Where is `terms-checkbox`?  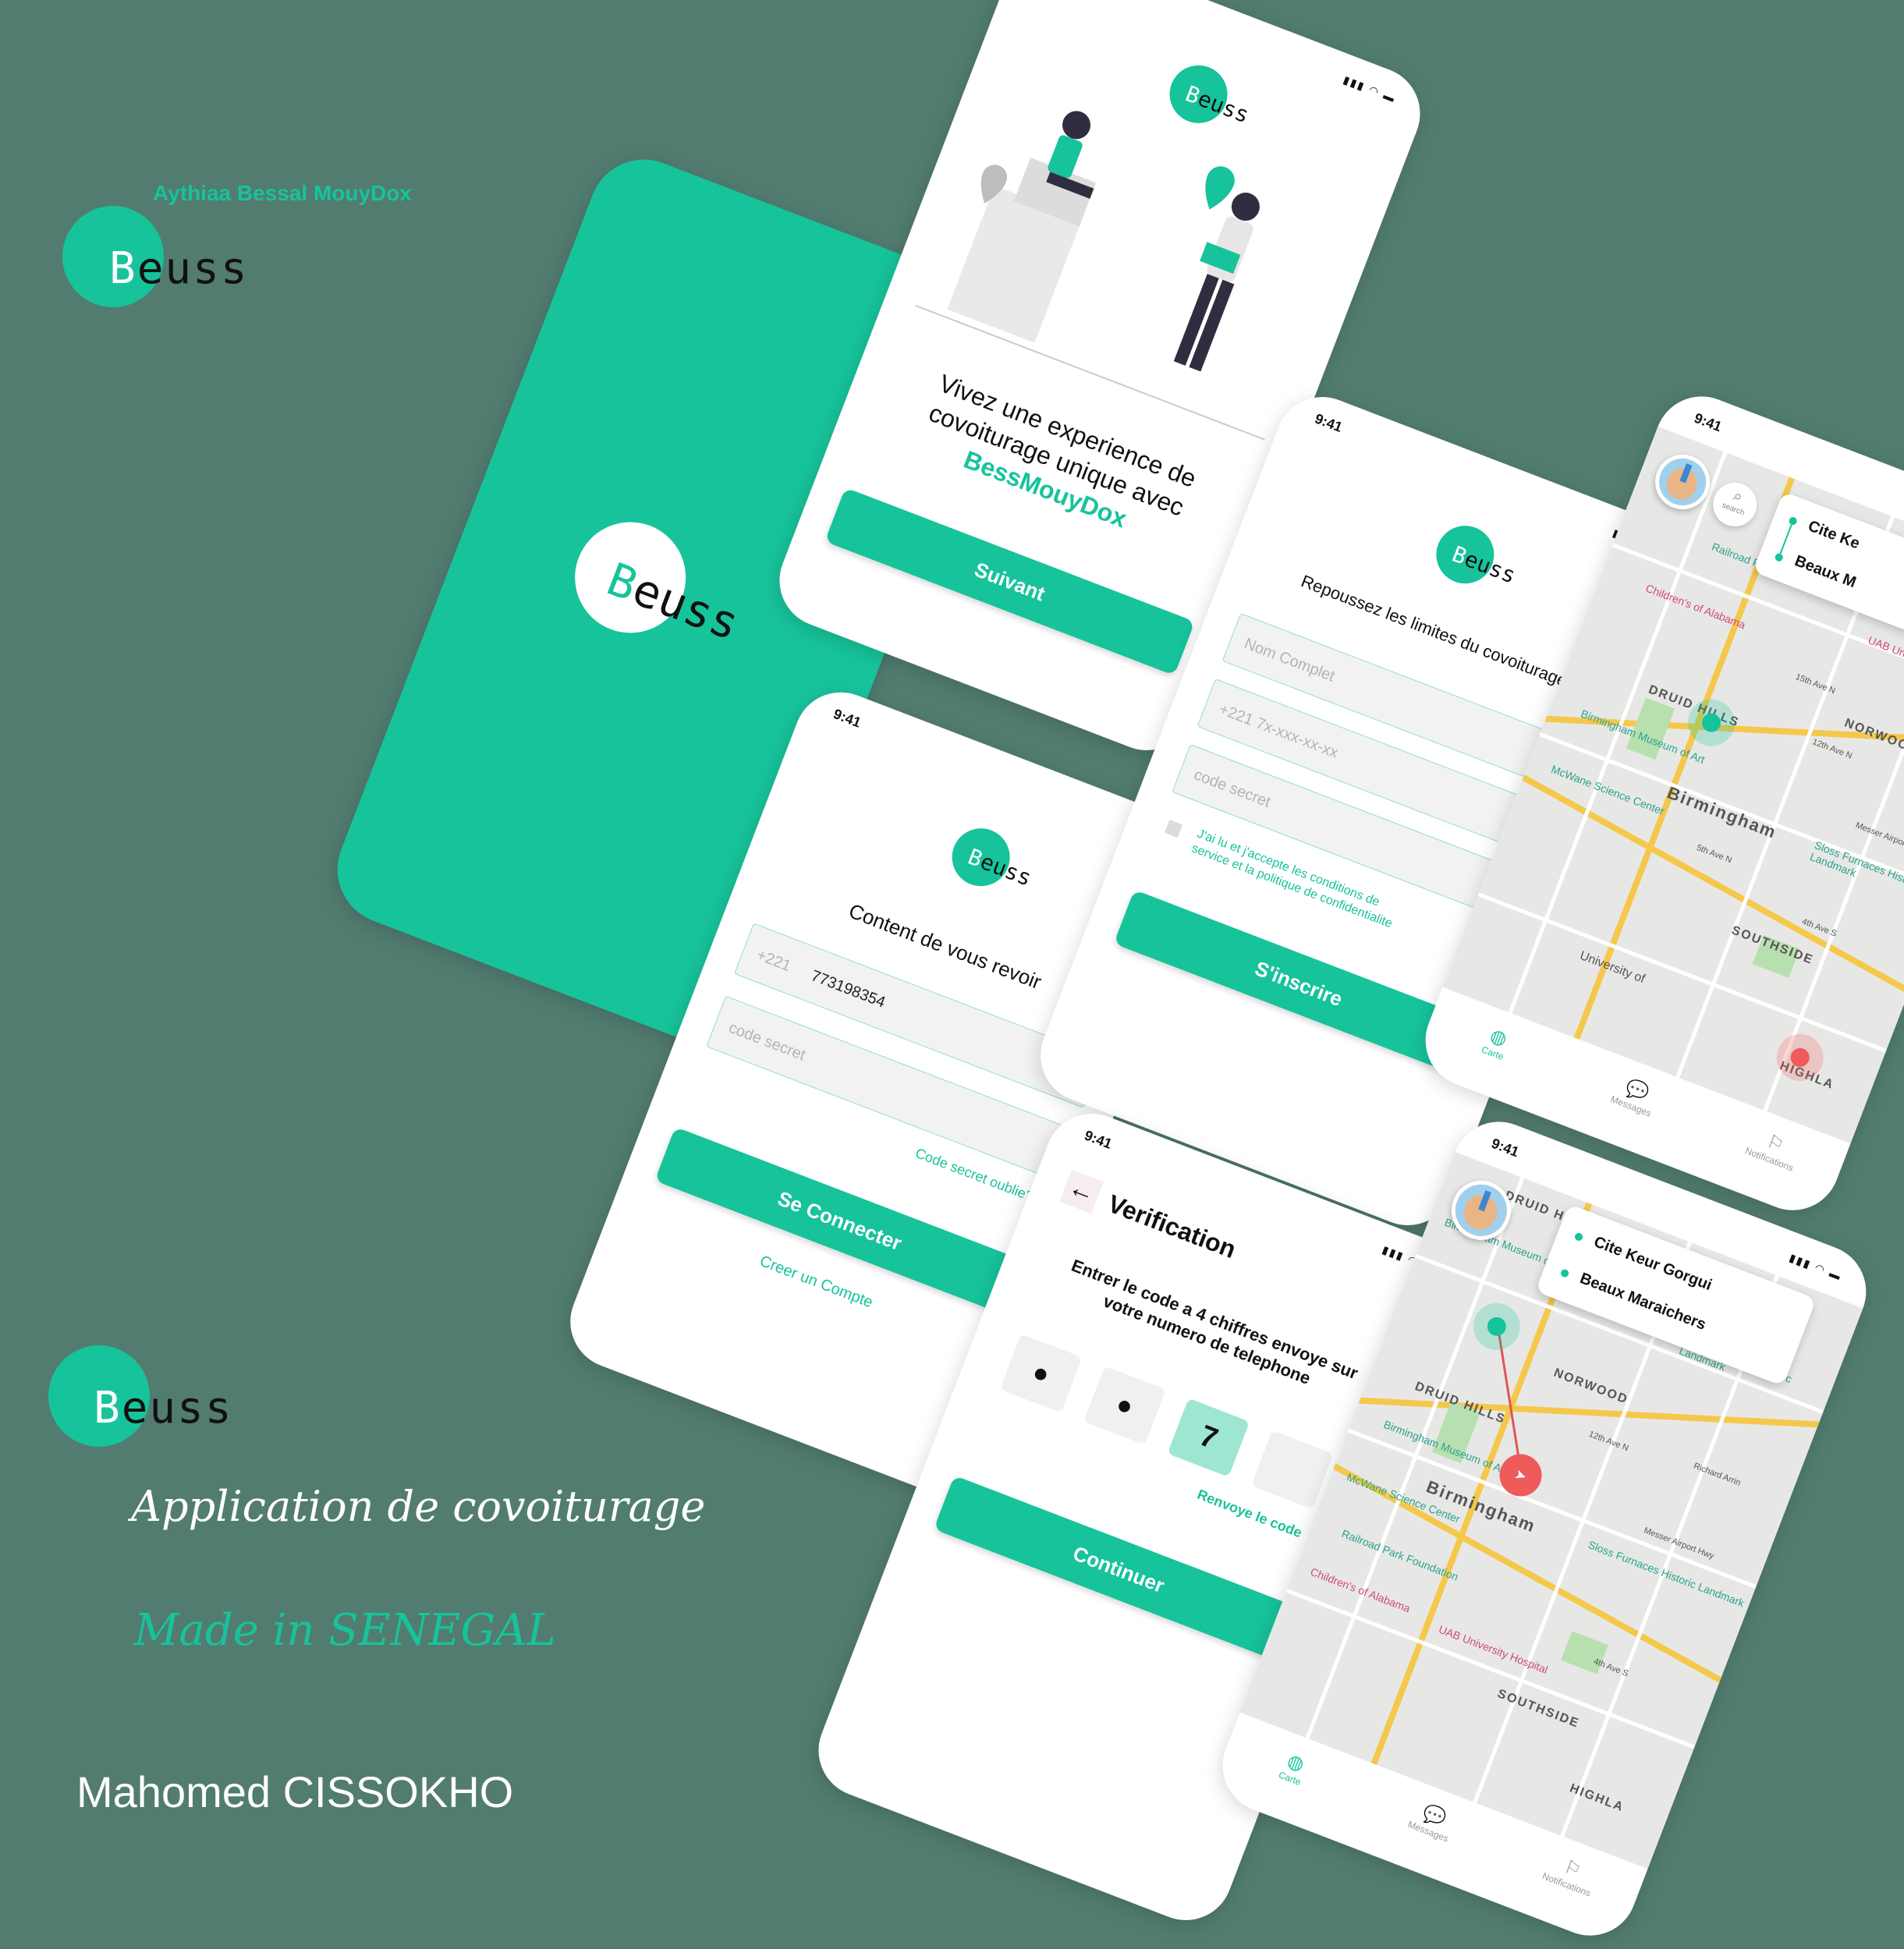 terms-checkbox is located at coordinates (1174, 828).